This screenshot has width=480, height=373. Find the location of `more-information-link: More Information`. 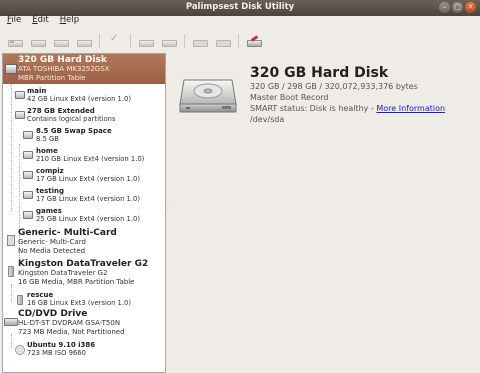

more-information-link: More Information is located at coordinates (410, 108).